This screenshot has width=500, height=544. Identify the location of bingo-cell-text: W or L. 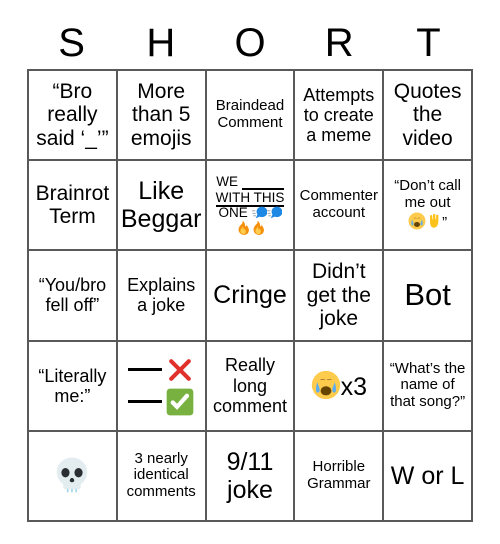
(427, 475).